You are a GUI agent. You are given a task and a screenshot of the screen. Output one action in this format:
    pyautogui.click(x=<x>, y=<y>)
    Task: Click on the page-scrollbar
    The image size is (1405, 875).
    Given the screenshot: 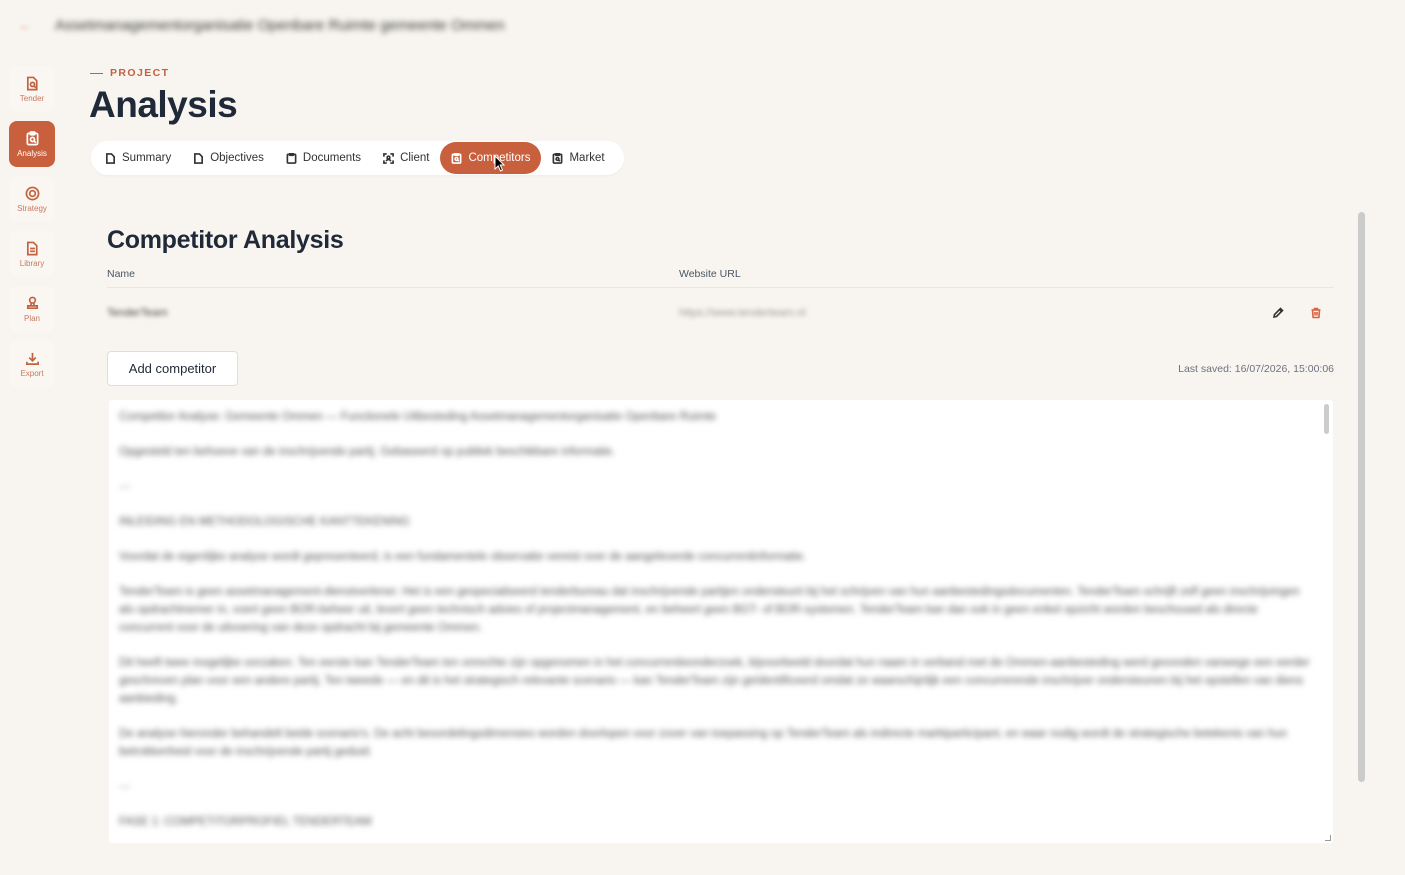 What is the action you would take?
    pyautogui.click(x=1361, y=497)
    